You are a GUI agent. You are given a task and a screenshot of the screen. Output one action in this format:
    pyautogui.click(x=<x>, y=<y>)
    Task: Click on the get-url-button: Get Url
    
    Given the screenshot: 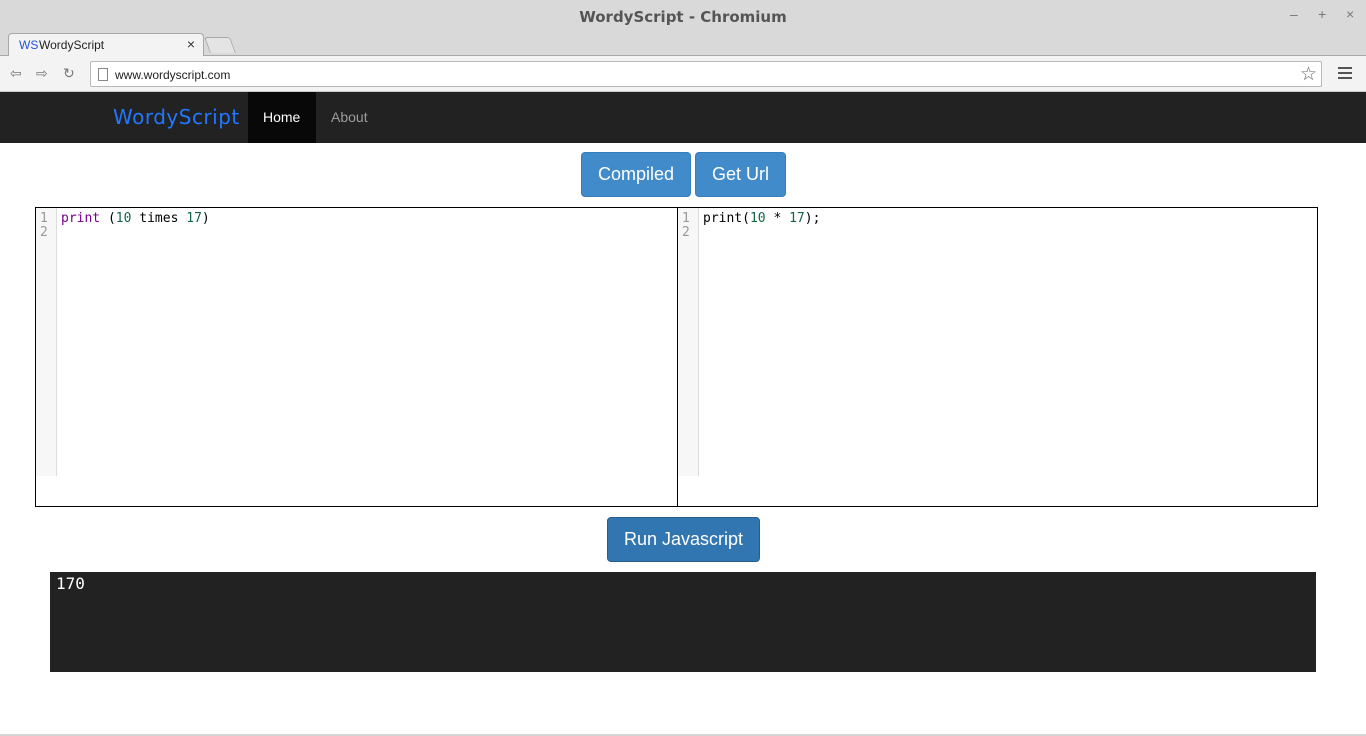 What is the action you would take?
    pyautogui.click(x=740, y=174)
    